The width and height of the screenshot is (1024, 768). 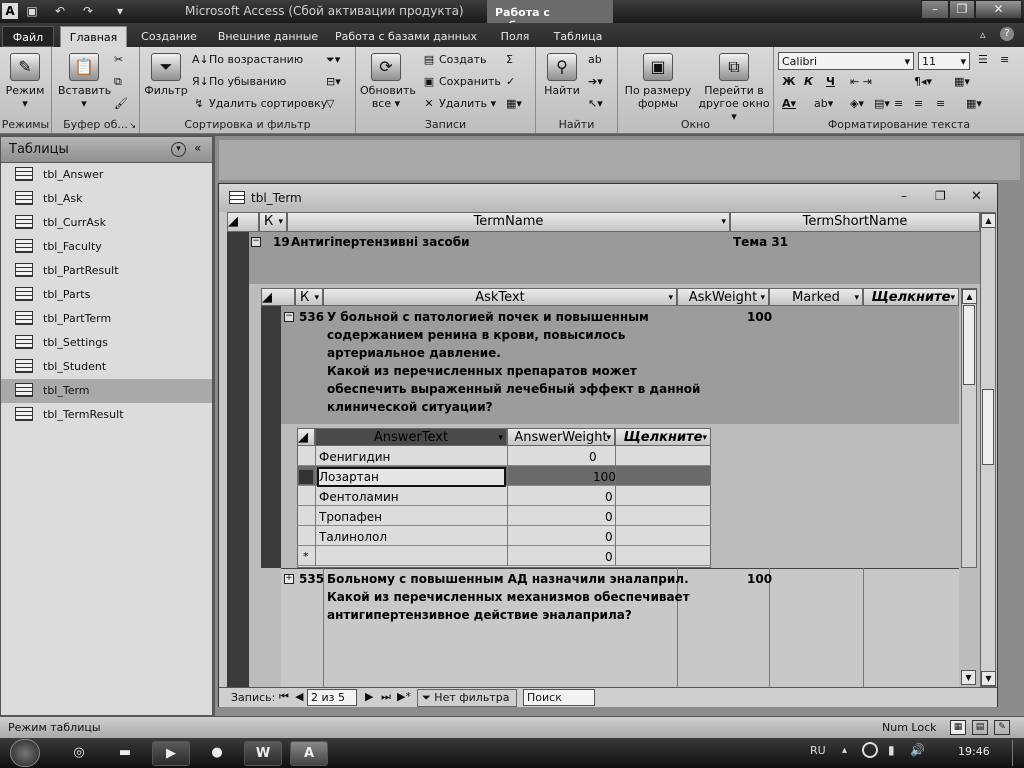 What do you see at coordinates (461, 81) in the screenshot?
I see `save-record-button: ▣ Сохранить` at bounding box center [461, 81].